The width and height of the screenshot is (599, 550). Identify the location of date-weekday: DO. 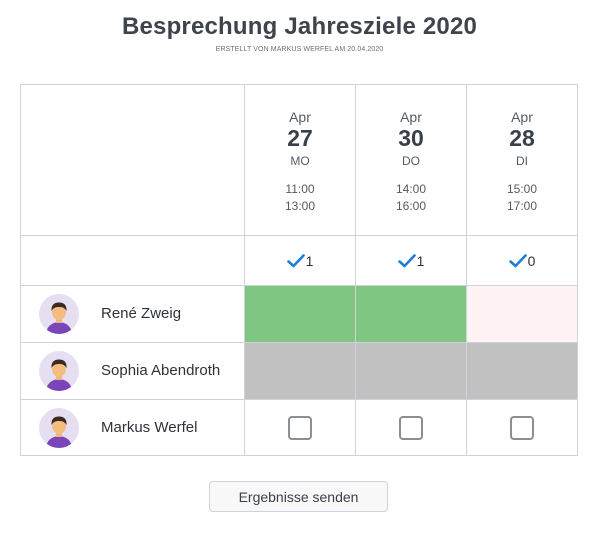
(411, 161).